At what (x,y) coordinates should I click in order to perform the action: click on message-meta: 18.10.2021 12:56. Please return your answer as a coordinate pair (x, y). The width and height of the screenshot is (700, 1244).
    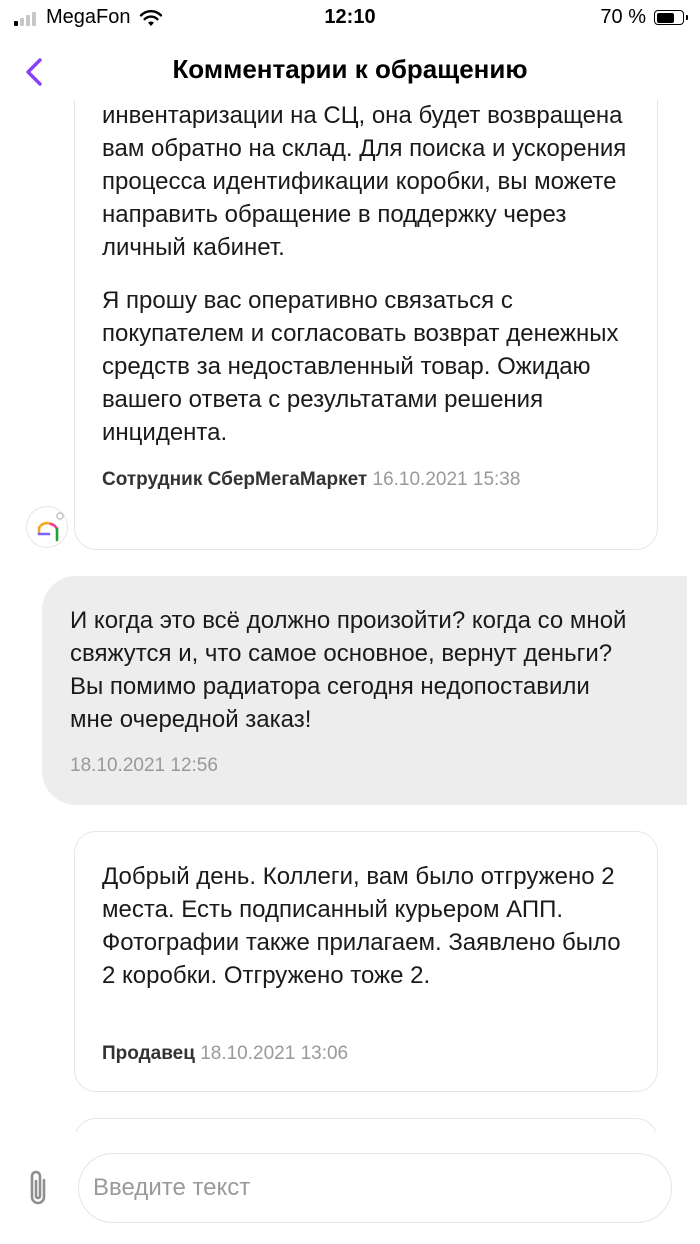
    Looking at the image, I should click on (144, 766).